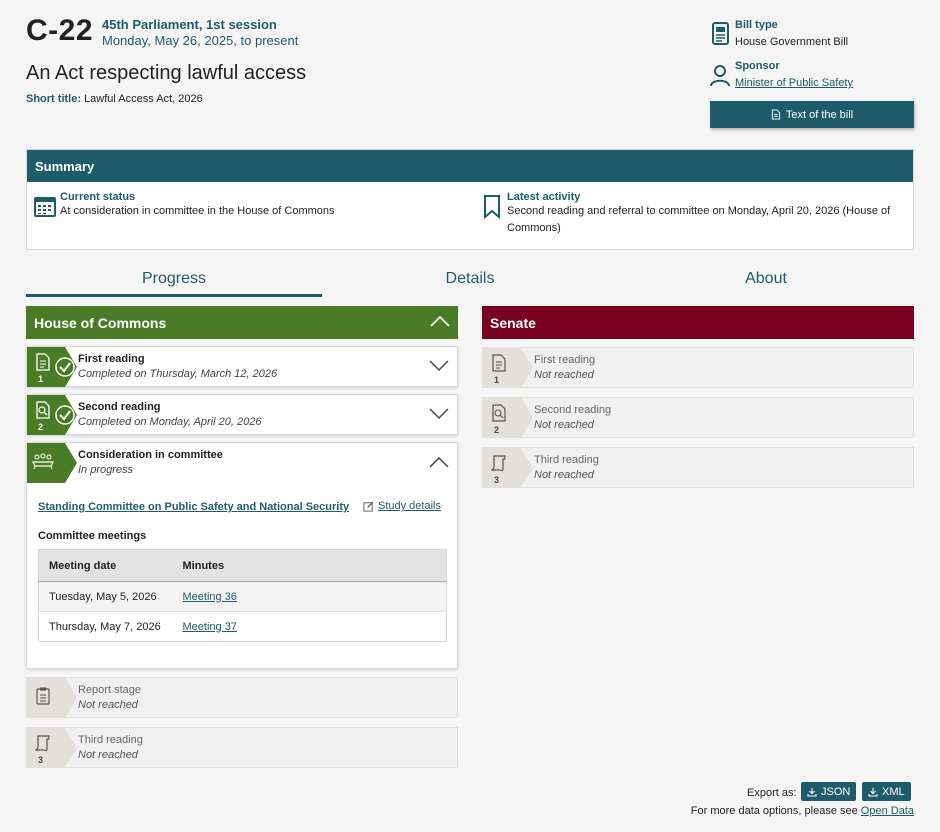 The image size is (940, 832). What do you see at coordinates (794, 83) in the screenshot?
I see `sponsor-link: Minister of Public Safety` at bounding box center [794, 83].